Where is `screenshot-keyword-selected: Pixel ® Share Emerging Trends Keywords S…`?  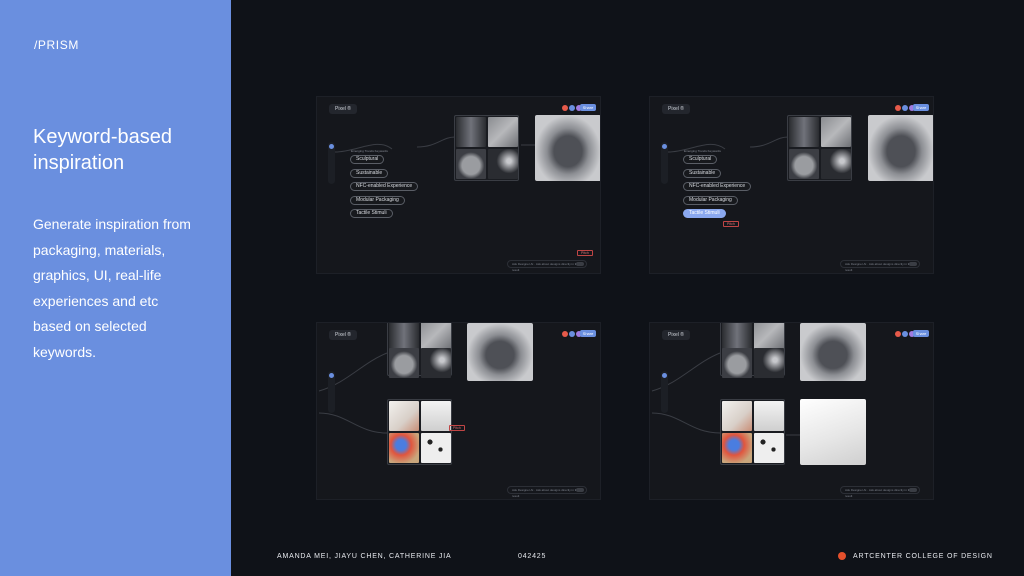 screenshot-keyword-selected: Pixel ® Share Emerging Trends Keywords S… is located at coordinates (791, 185).